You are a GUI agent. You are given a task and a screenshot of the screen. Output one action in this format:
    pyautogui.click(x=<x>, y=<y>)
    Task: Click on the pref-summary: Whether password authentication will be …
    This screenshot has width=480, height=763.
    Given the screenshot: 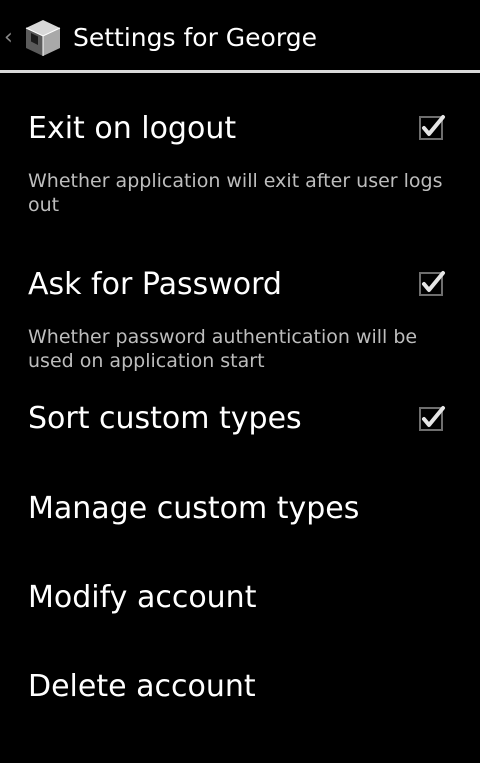 What is the action you would take?
    pyautogui.click(x=223, y=349)
    